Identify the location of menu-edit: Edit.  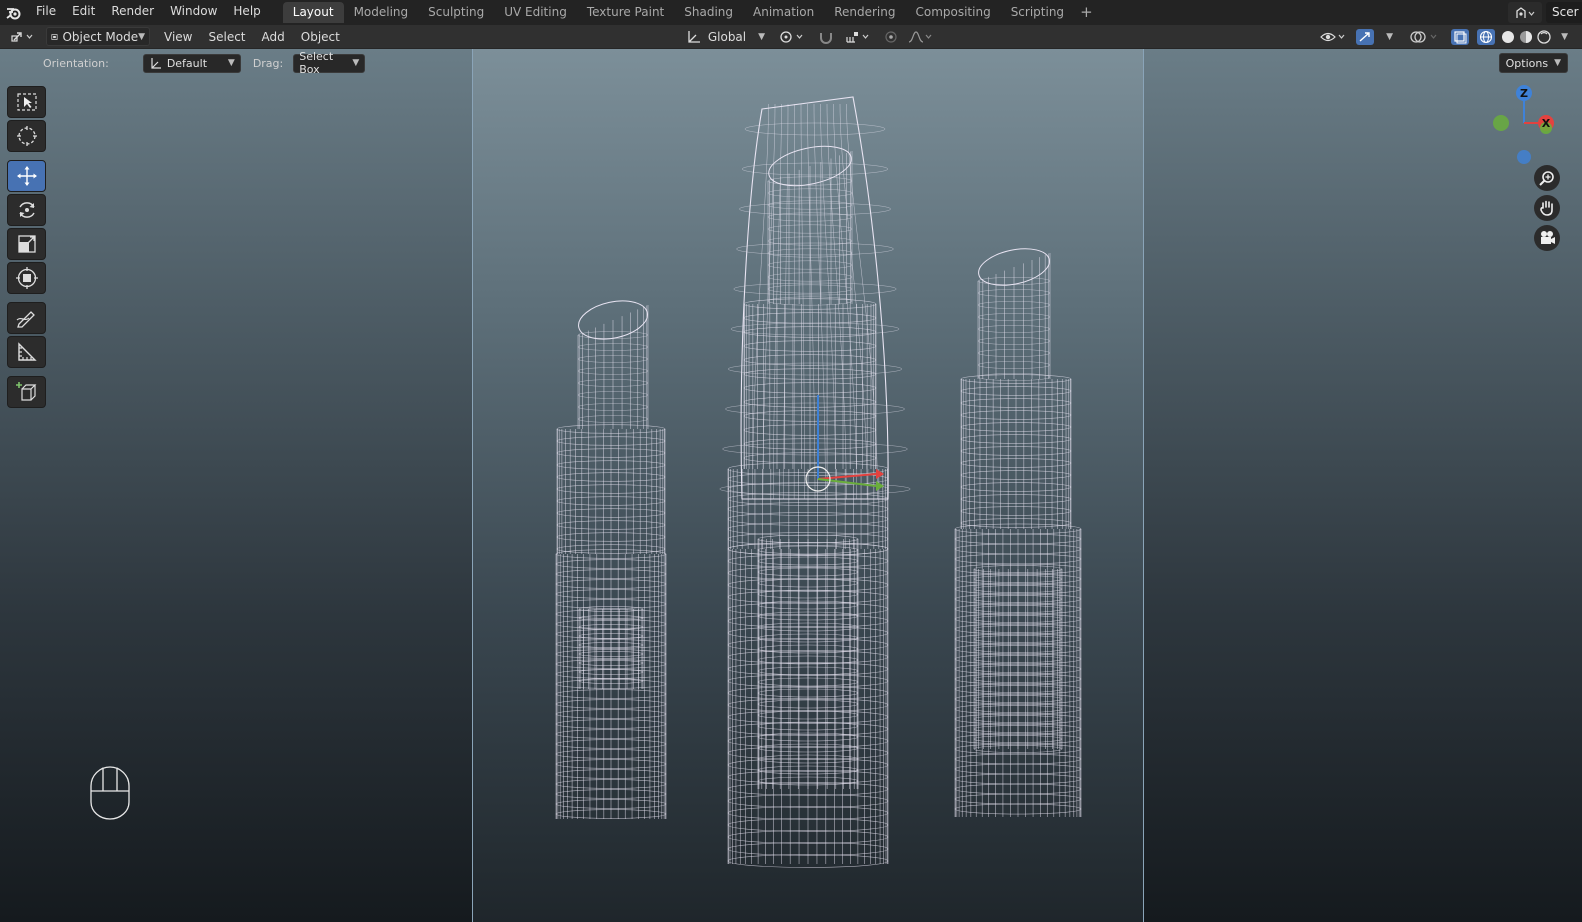
(83, 12).